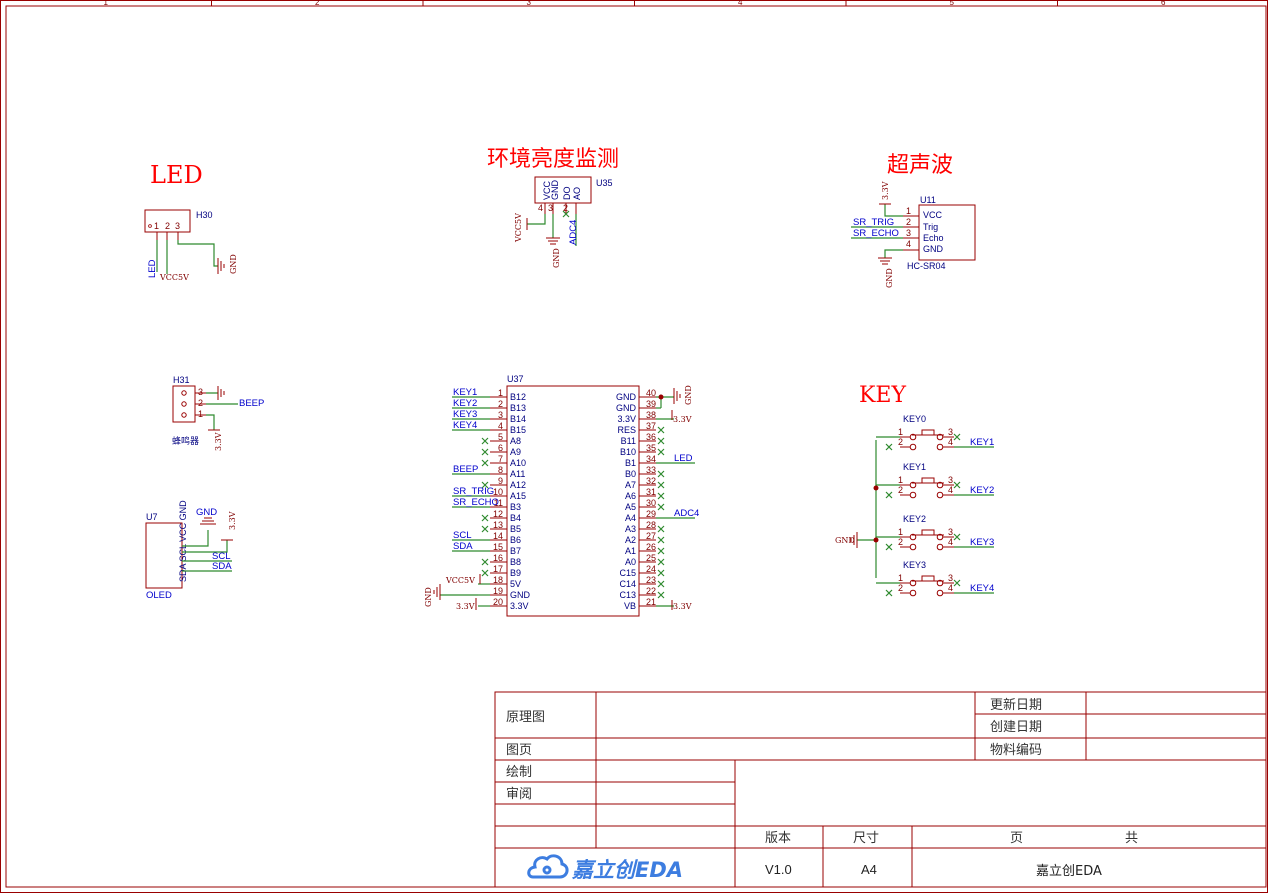 This screenshot has height=894, width=1269. Describe the element at coordinates (498, 525) in the screenshot. I see `mcu-pin-number: 13` at that location.